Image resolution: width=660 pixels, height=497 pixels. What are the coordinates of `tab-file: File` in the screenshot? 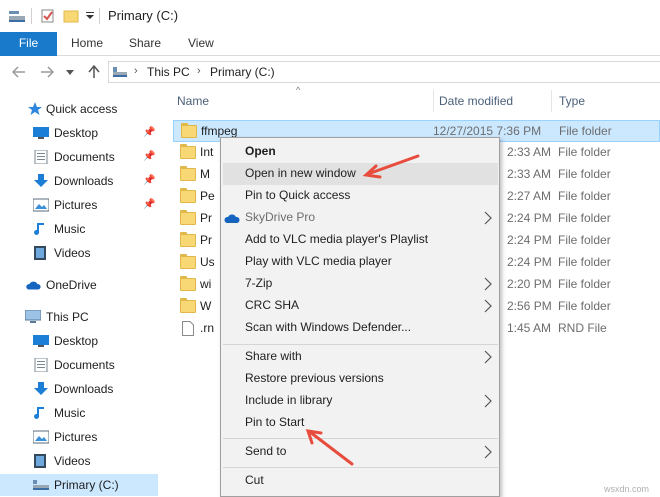 It's located at (28, 44).